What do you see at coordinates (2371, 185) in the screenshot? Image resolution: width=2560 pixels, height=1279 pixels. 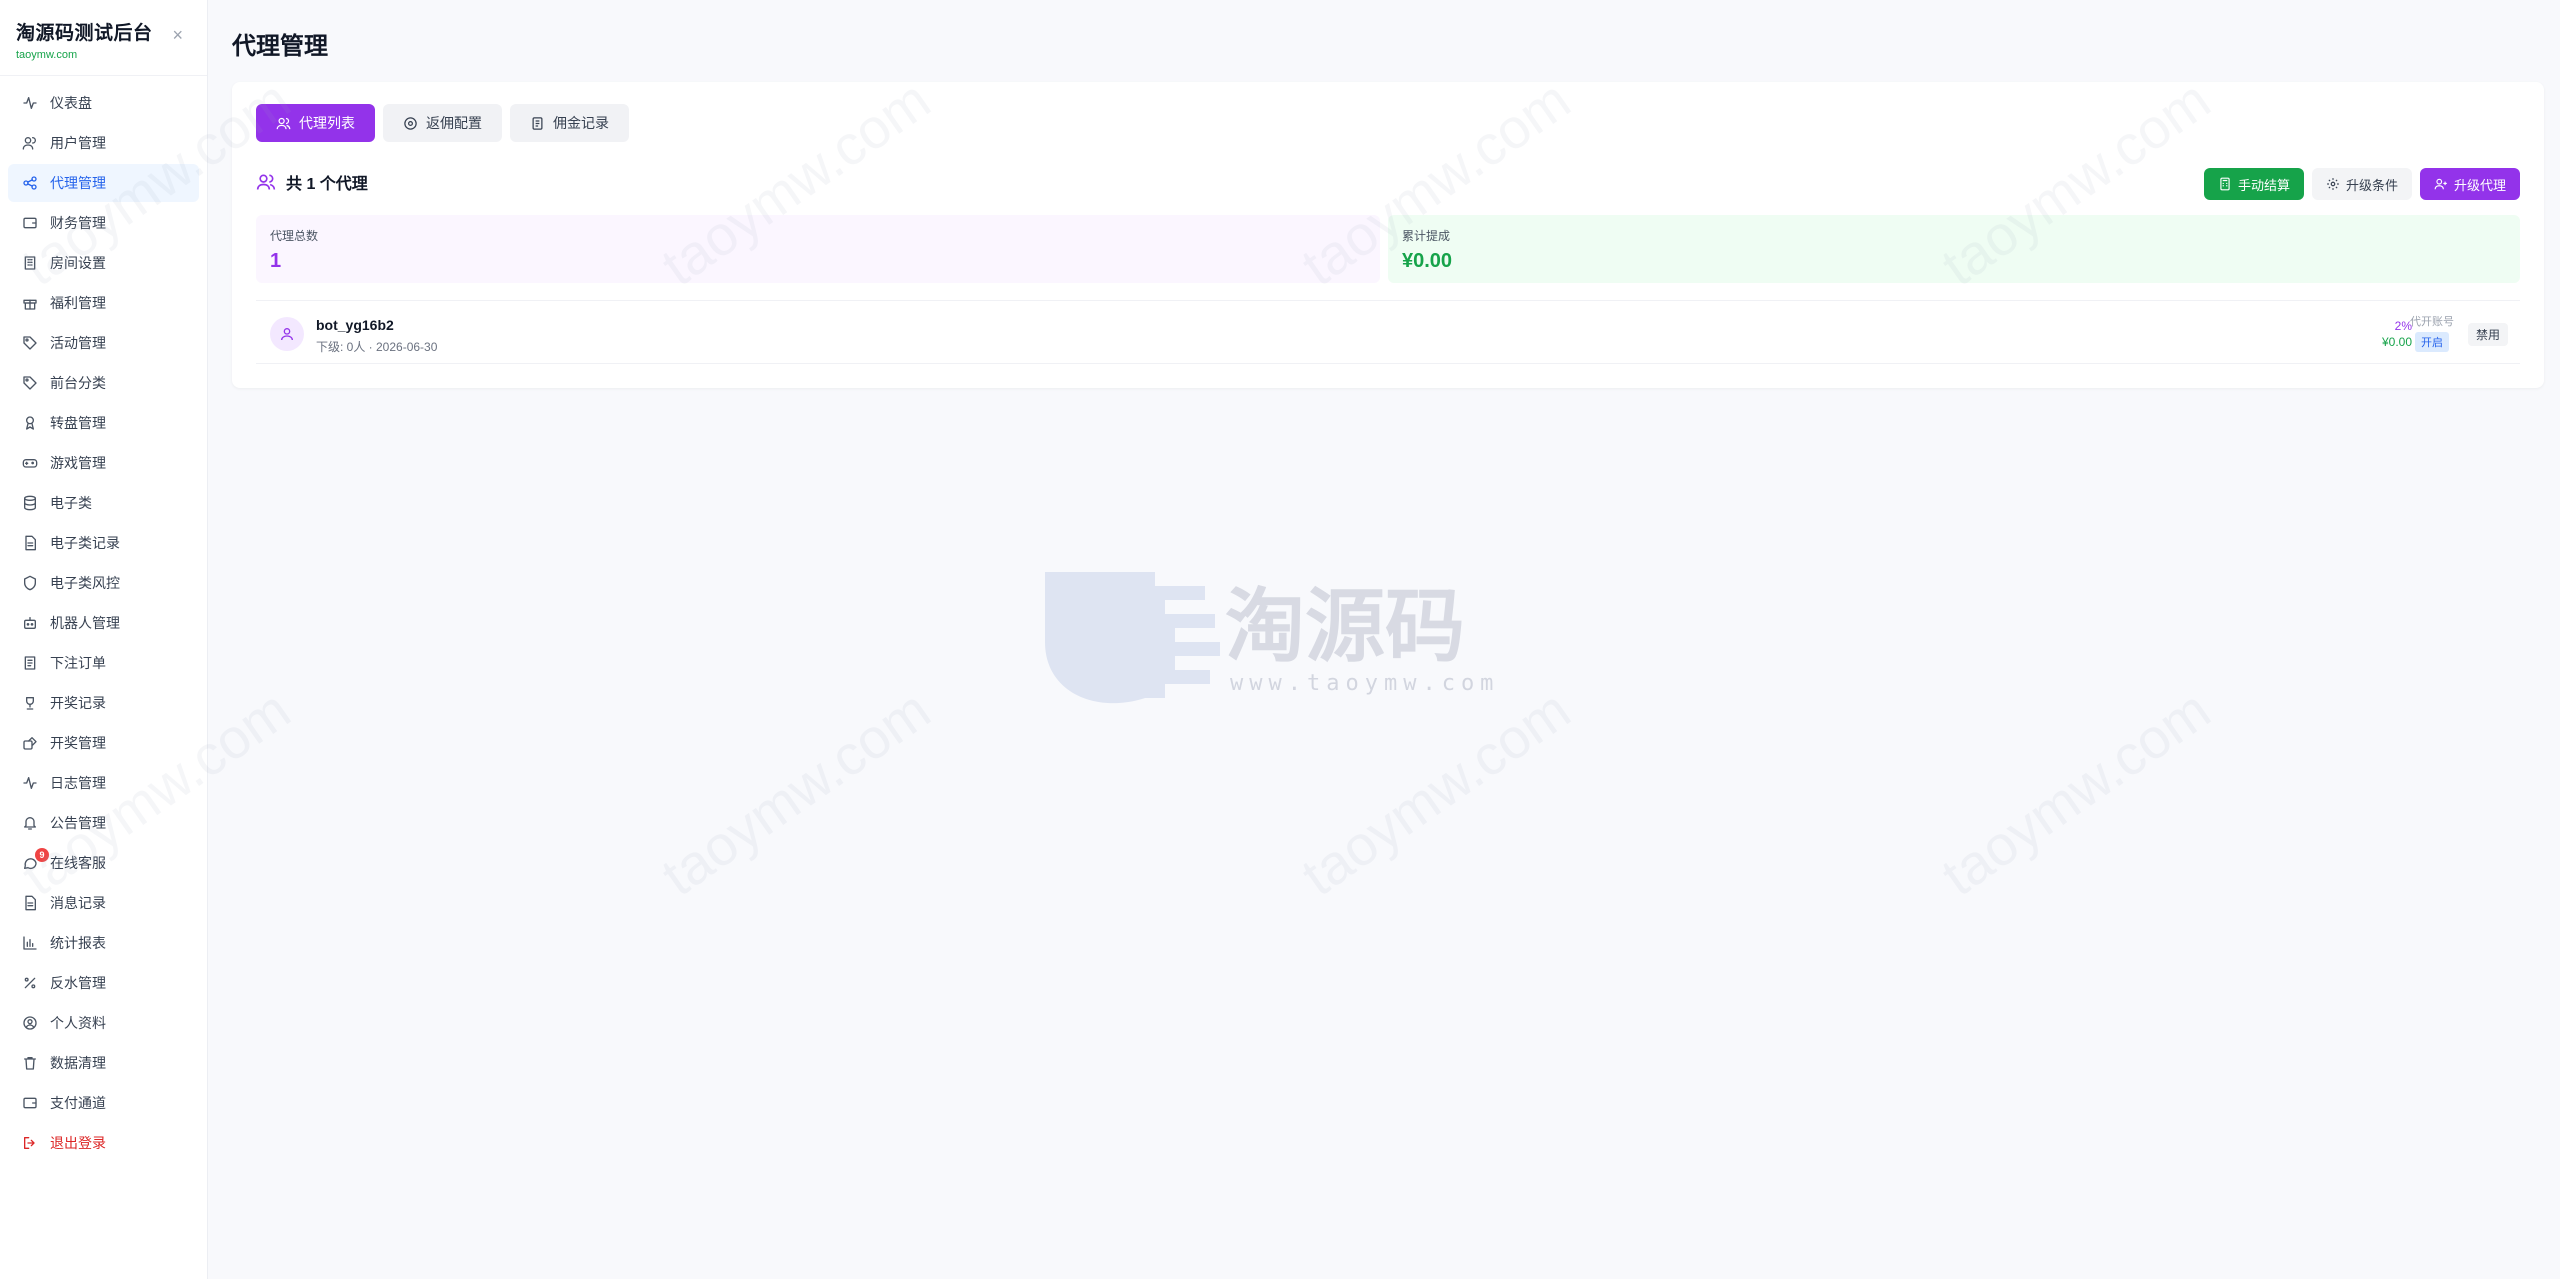 I see `button-label: 升级条件` at bounding box center [2371, 185].